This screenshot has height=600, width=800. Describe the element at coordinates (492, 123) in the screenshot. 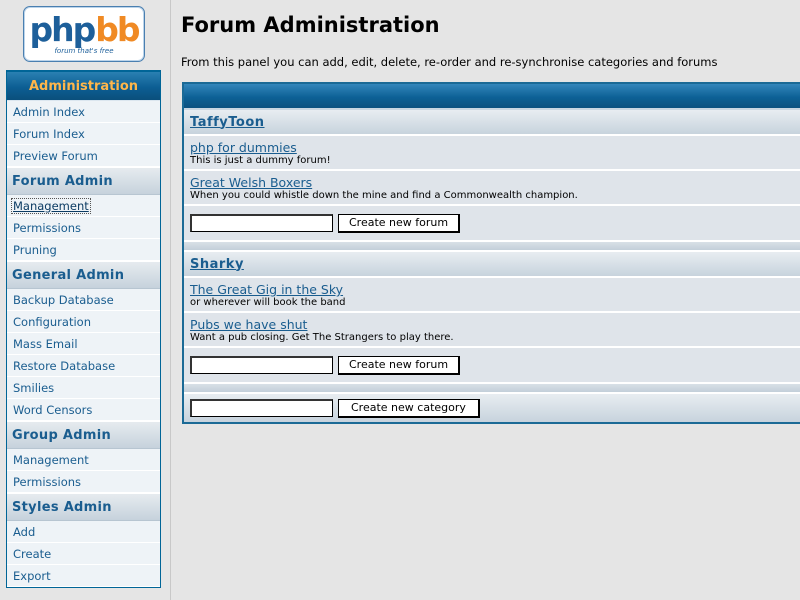

I see `category-row: TaffyToon` at that location.